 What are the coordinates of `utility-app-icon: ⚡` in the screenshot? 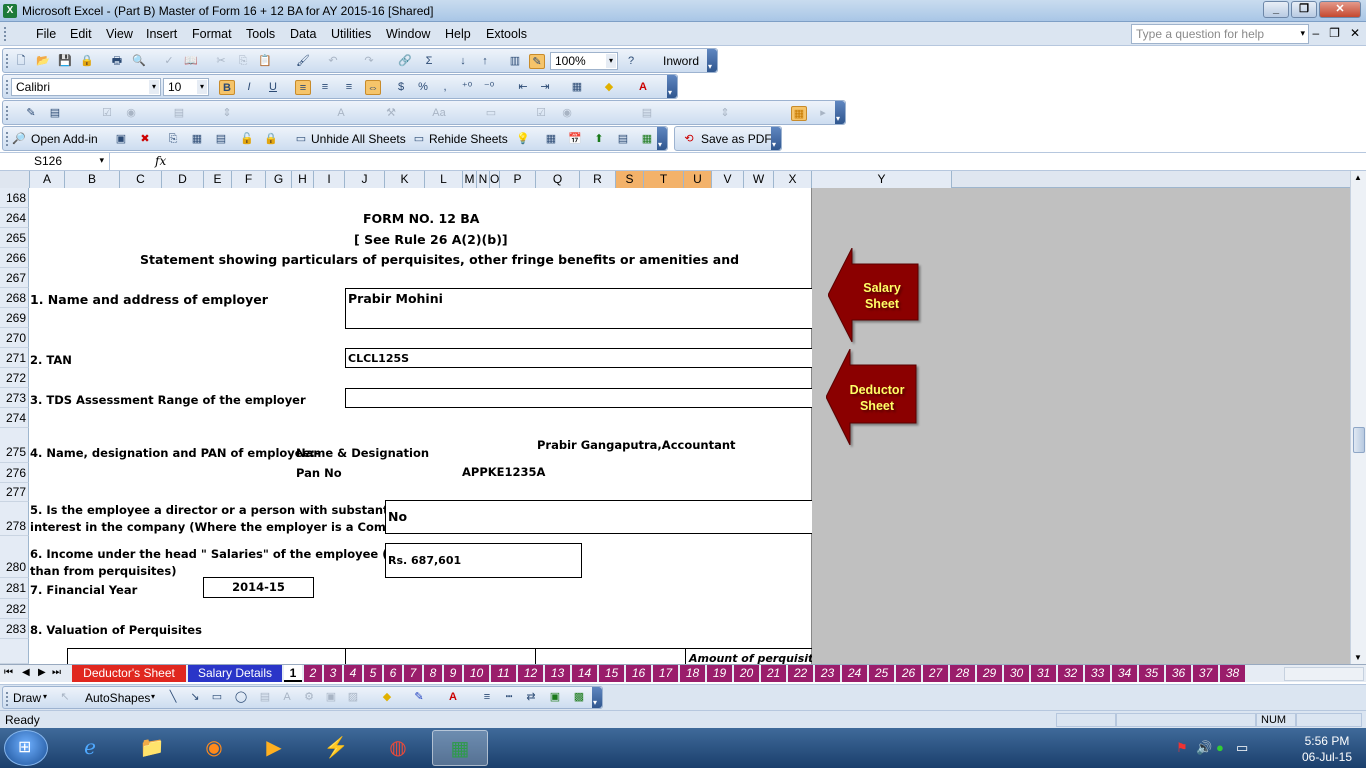 It's located at (336, 748).